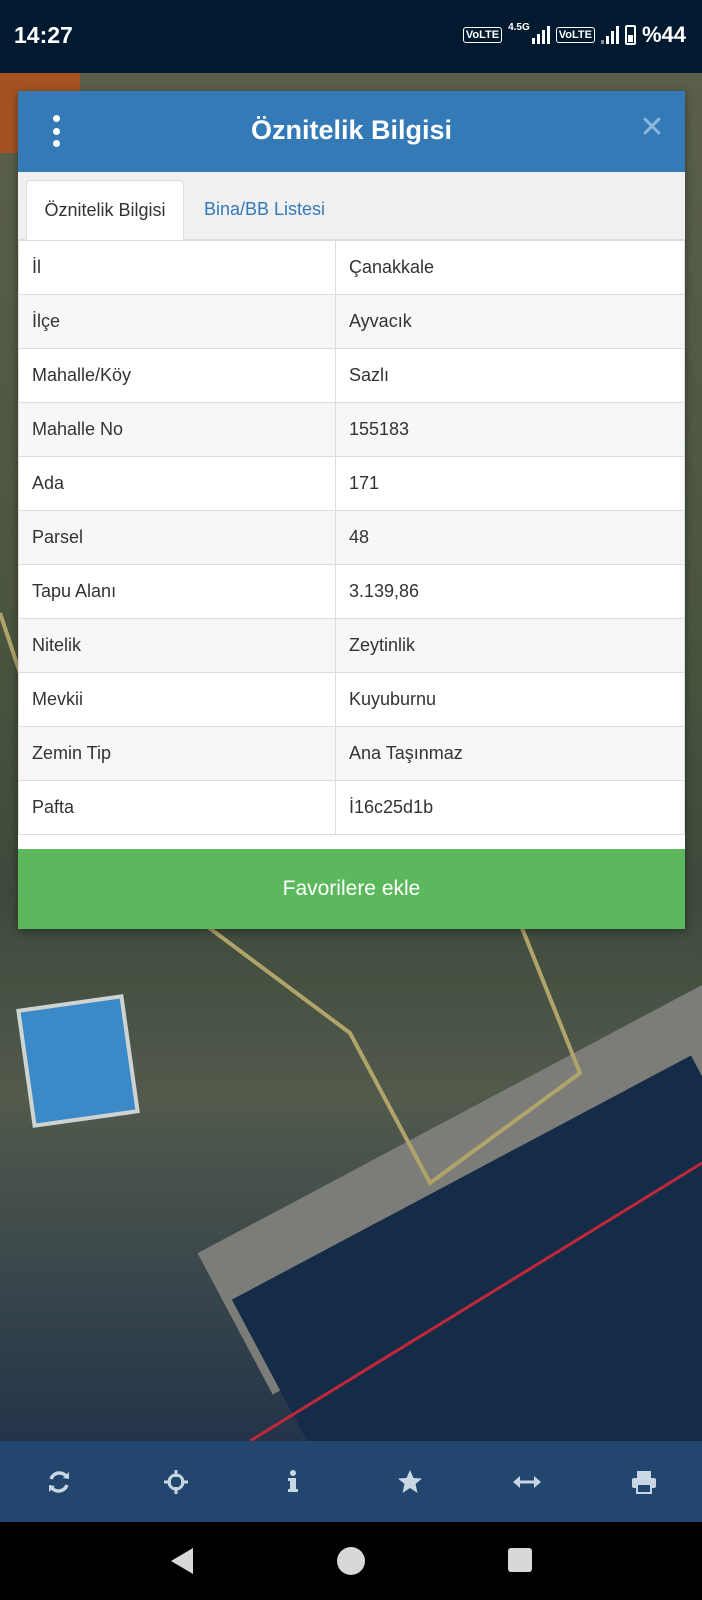  What do you see at coordinates (482, 35) in the screenshot?
I see `volte-badge-1: VoLTE` at bounding box center [482, 35].